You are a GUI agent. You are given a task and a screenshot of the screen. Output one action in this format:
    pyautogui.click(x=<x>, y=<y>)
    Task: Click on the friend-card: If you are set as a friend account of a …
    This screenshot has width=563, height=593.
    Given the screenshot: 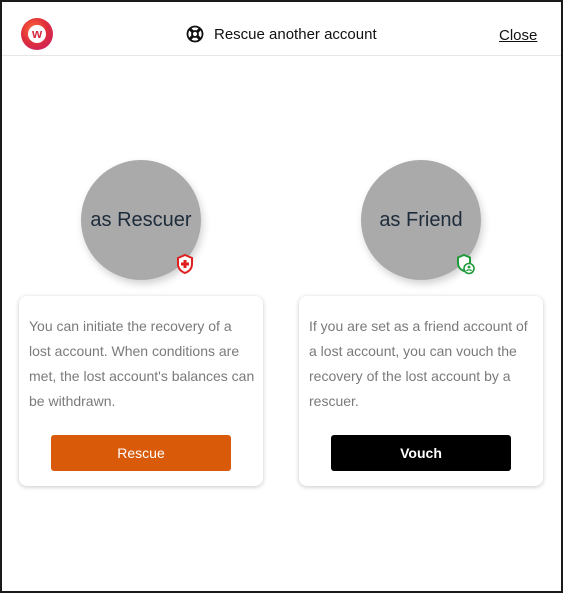 What is the action you would take?
    pyautogui.click(x=421, y=391)
    